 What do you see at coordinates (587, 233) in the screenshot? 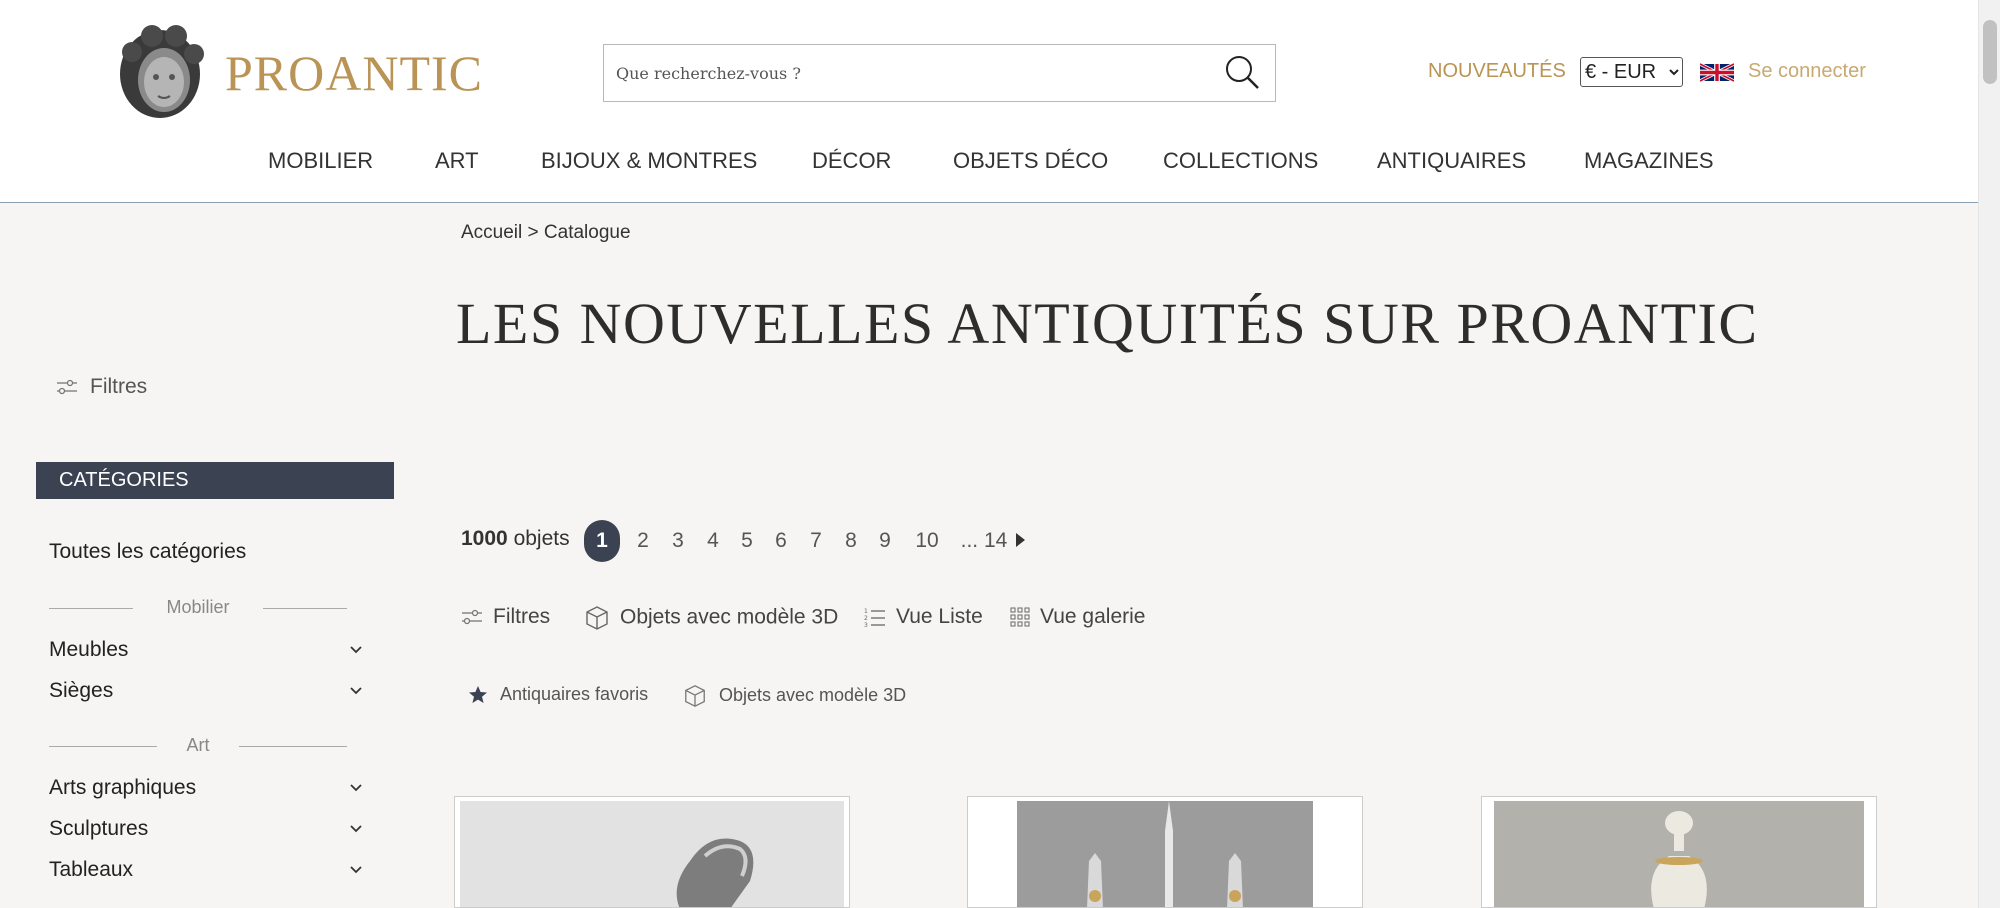
I see `breadcrumb-current: Catalogue` at bounding box center [587, 233].